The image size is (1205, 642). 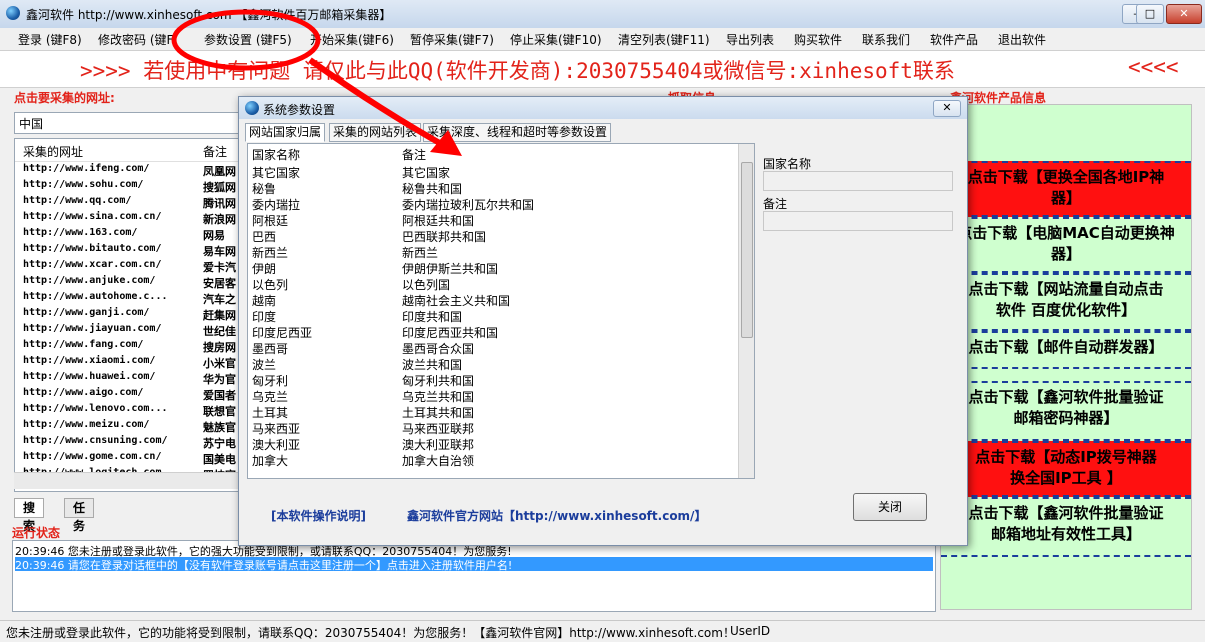 What do you see at coordinates (381, 105) in the screenshot?
I see `annotation-arrow` at bounding box center [381, 105].